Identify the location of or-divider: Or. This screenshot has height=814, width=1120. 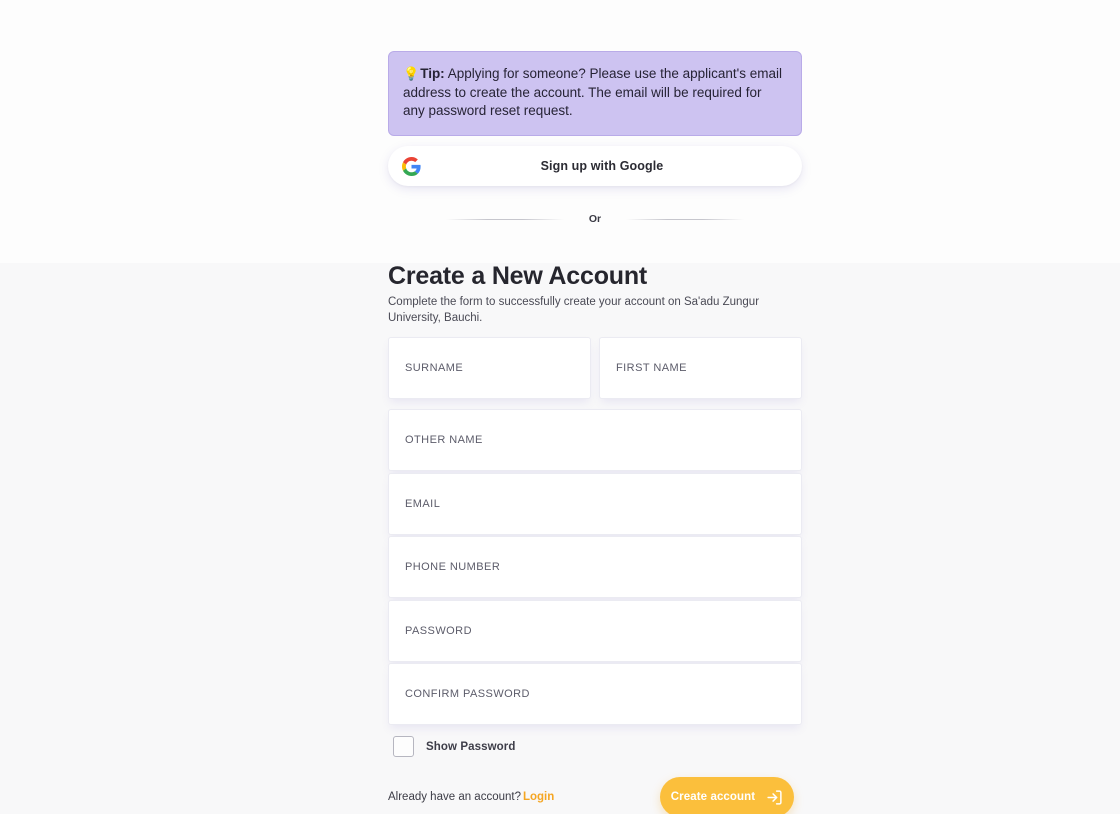
(595, 219).